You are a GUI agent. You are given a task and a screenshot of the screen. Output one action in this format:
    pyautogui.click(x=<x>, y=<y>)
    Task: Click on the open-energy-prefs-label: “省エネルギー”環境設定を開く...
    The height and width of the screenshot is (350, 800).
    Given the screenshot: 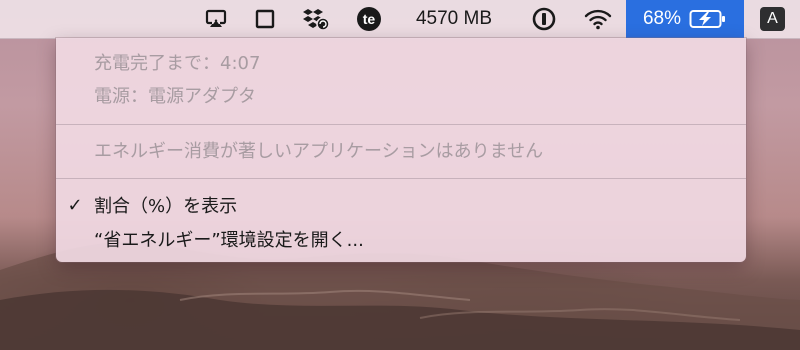 What is the action you would take?
    pyautogui.click(x=229, y=240)
    